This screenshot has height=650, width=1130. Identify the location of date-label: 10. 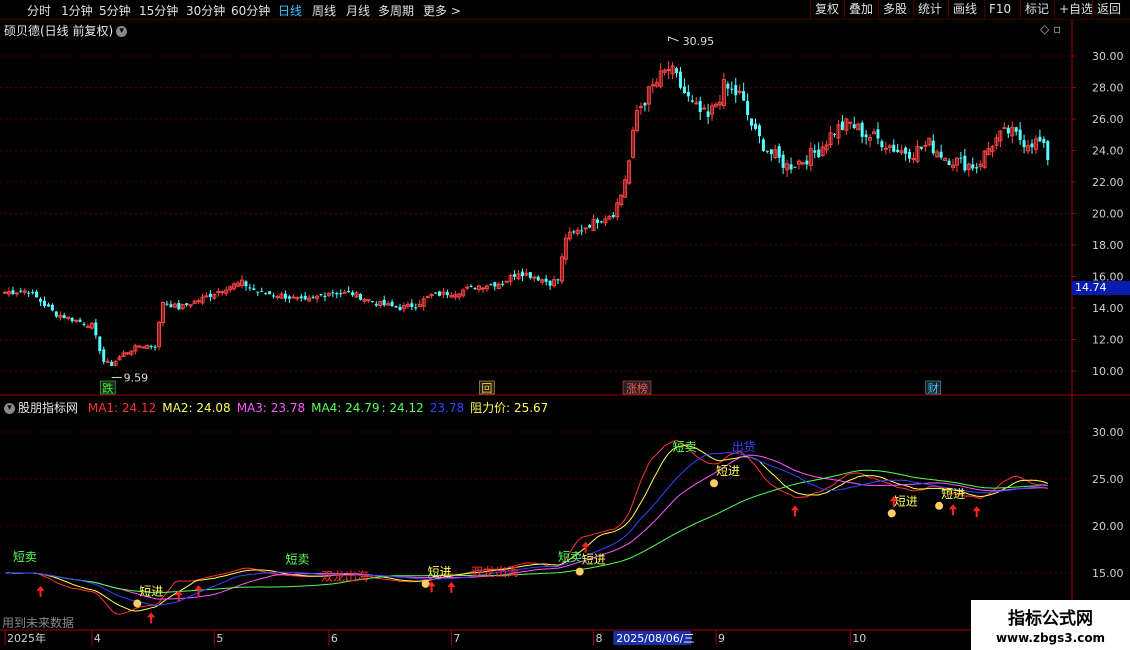
(859, 638).